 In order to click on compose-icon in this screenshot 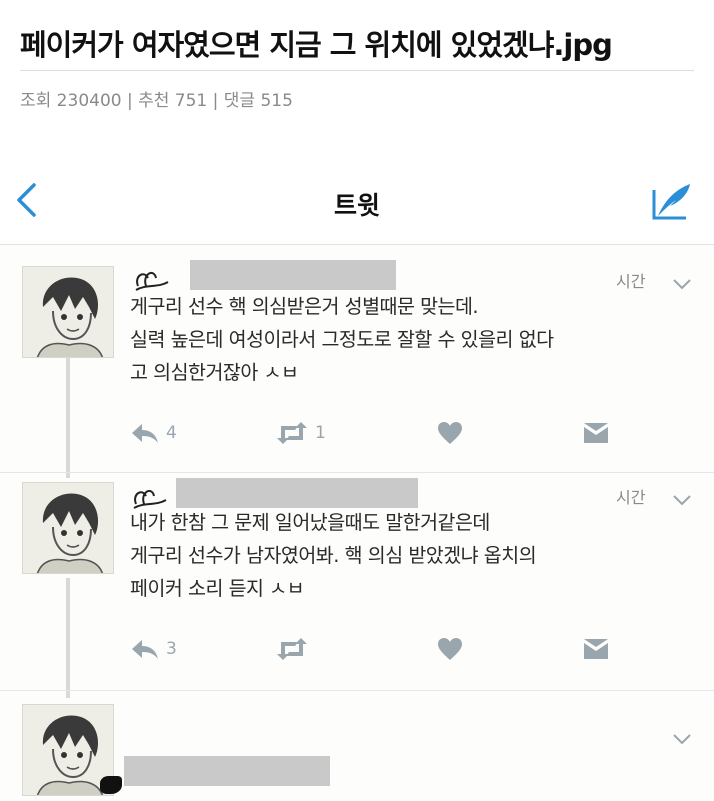, I will do `click(672, 201)`.